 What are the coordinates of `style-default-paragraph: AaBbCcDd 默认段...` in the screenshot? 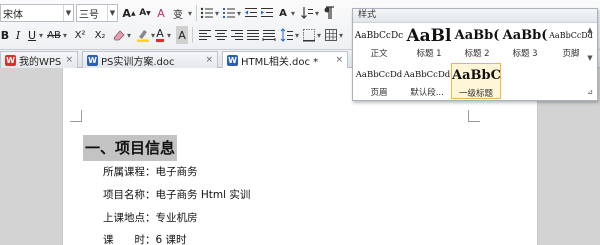 It's located at (427, 81).